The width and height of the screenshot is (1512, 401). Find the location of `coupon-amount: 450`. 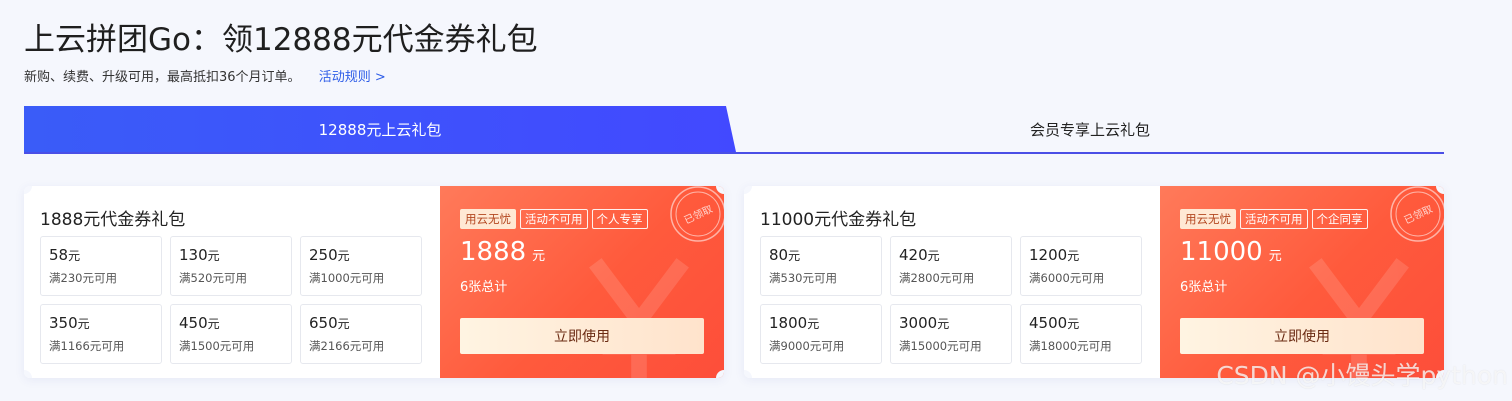

coupon-amount: 450 is located at coordinates (193, 323).